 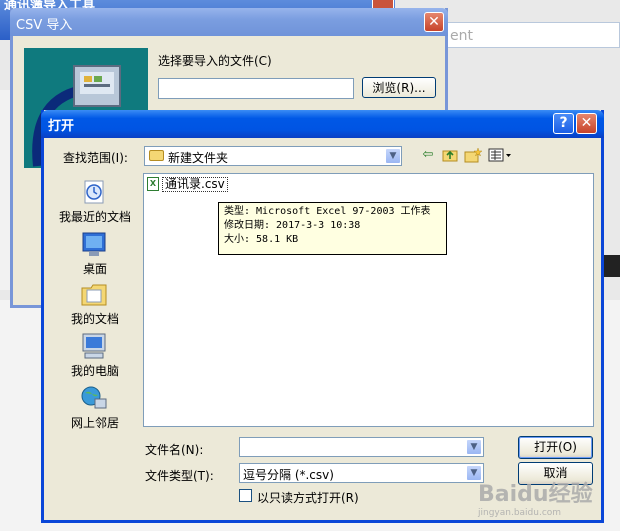 I want to click on new-folder-icon, so click(x=473, y=155).